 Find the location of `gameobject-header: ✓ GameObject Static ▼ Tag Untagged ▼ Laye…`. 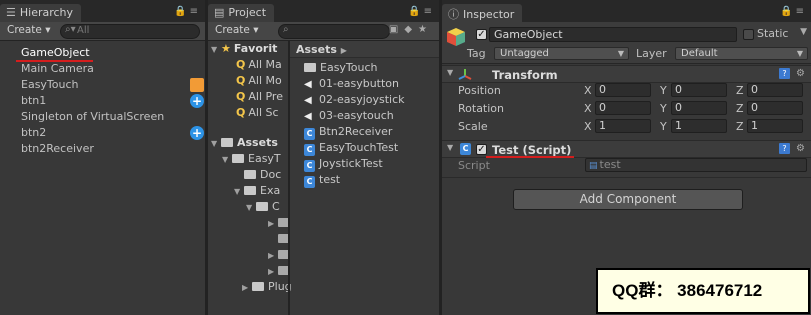

gameobject-header: ✓ GameObject Static ▼ Tag Untagged ▼ Laye… is located at coordinates (626, 43).